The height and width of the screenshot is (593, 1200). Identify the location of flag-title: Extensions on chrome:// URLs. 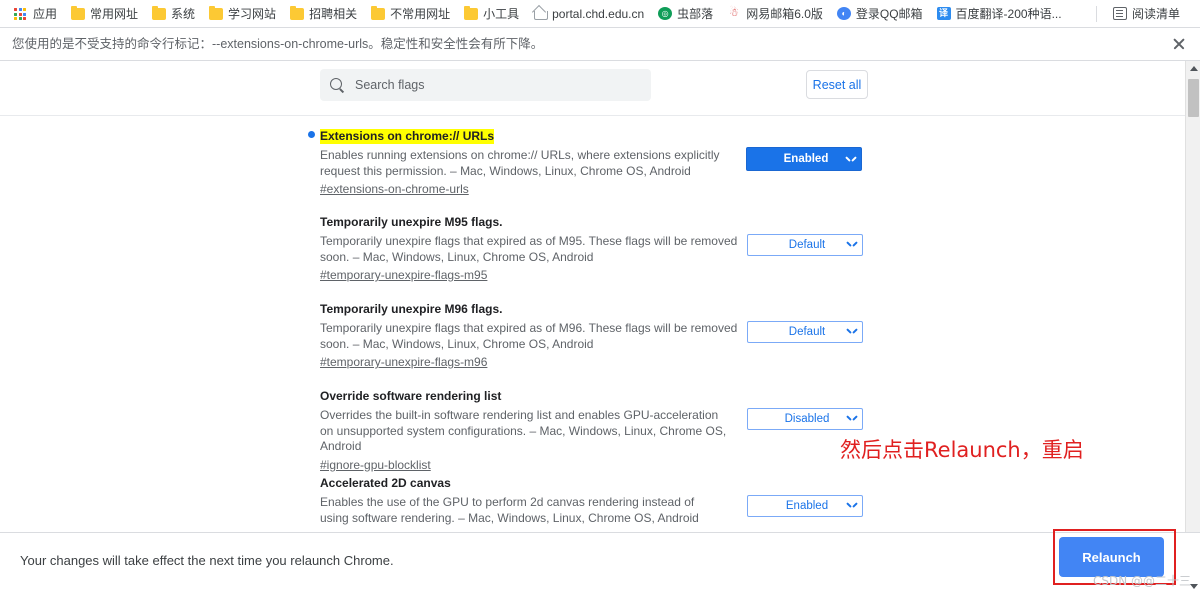
(407, 136).